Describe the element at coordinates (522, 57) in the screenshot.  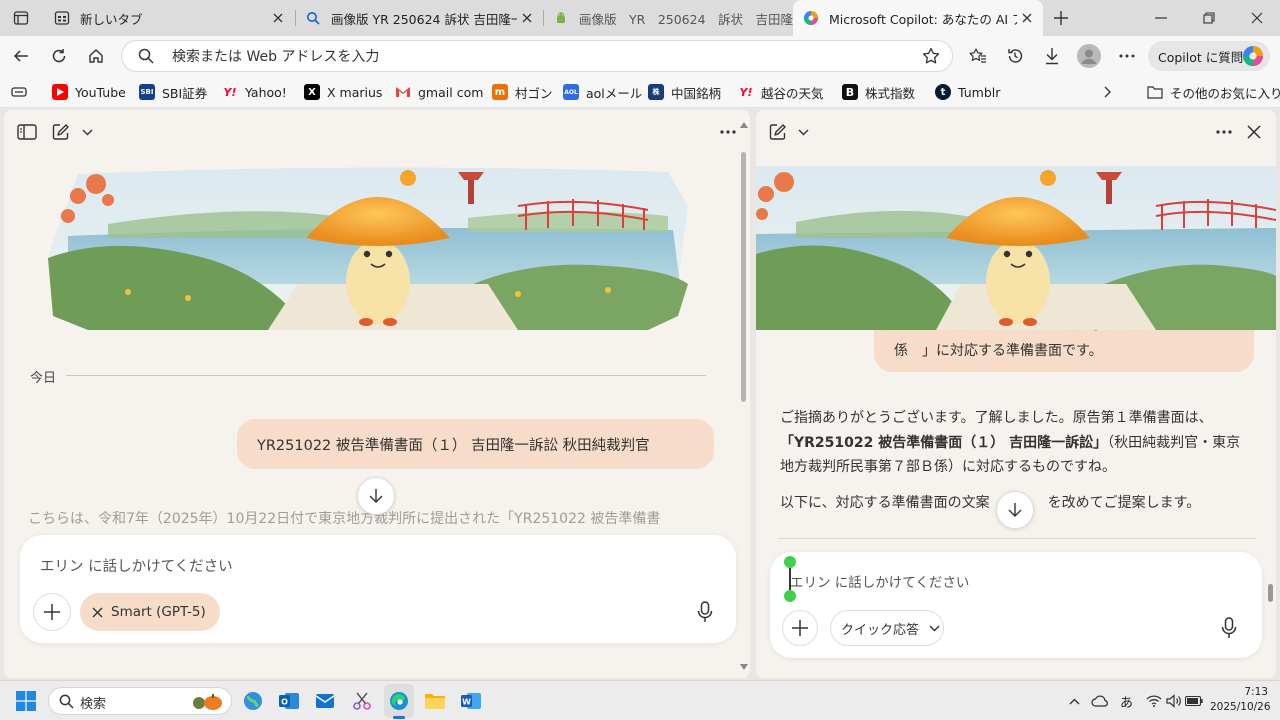
I see `address-input` at that location.